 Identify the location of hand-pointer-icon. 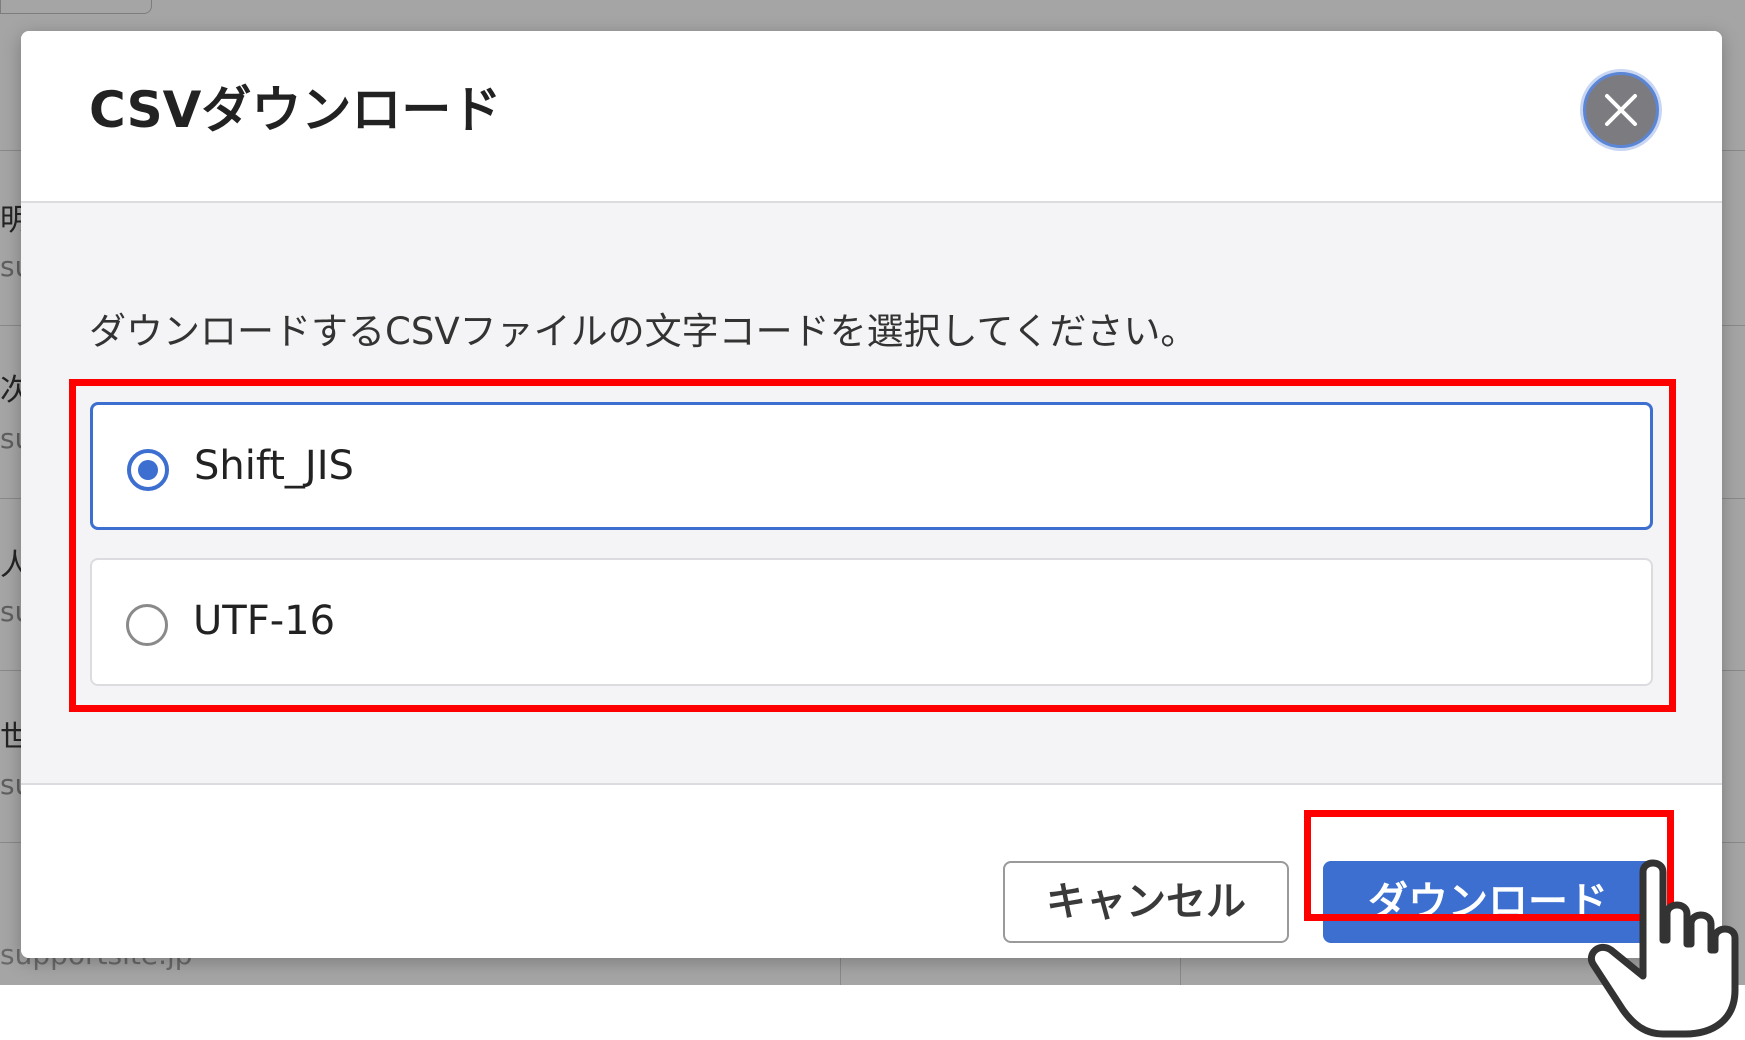
(1663, 948).